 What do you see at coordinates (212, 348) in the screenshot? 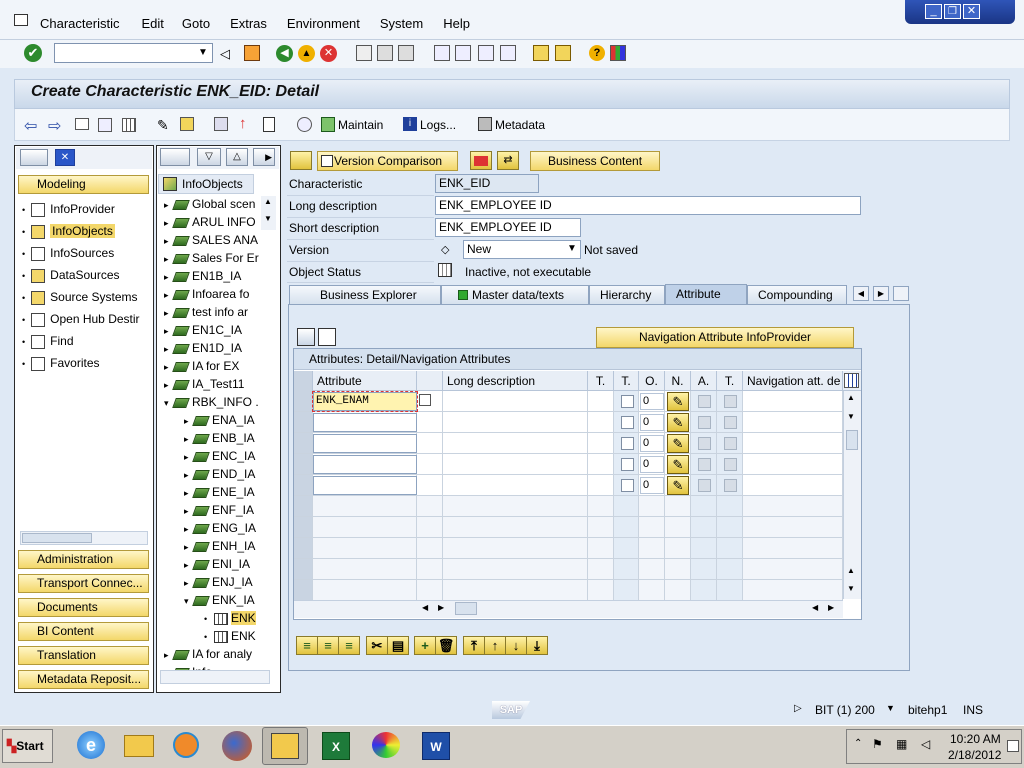
I see `tree-node: ▸ EN1D_IA` at bounding box center [212, 348].